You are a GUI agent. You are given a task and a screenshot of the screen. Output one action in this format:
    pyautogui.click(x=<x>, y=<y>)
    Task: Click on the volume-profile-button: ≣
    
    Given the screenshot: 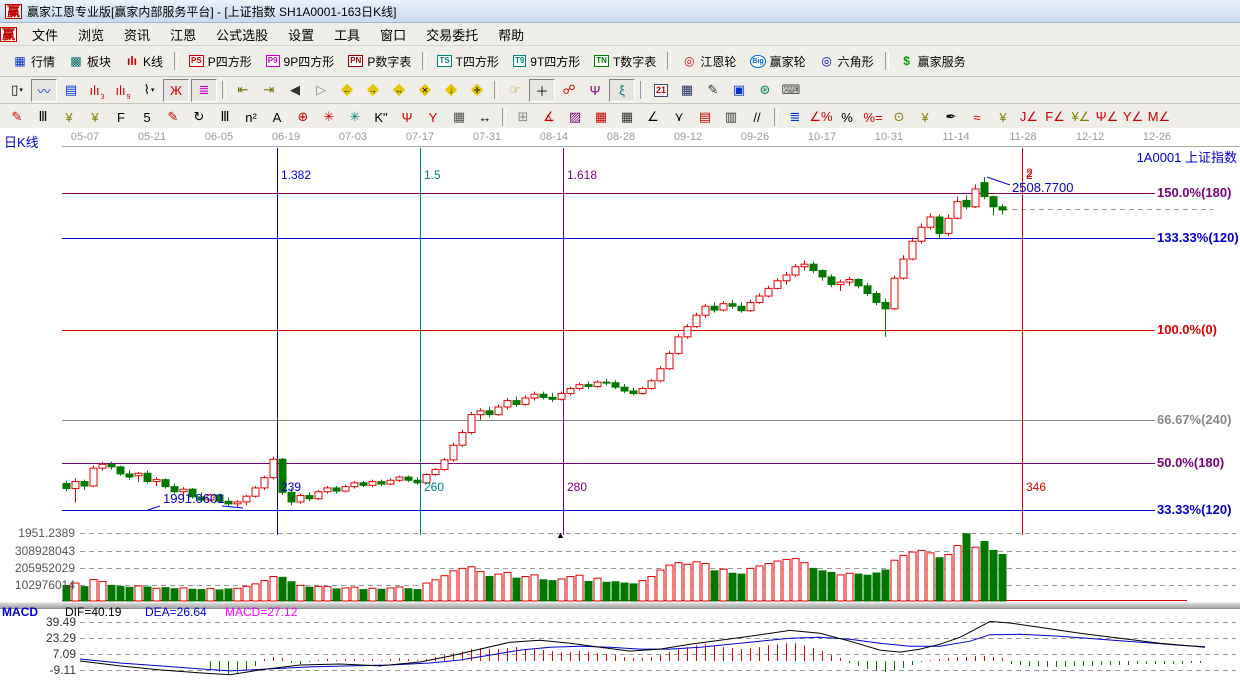 What is the action you would take?
    pyautogui.click(x=204, y=90)
    